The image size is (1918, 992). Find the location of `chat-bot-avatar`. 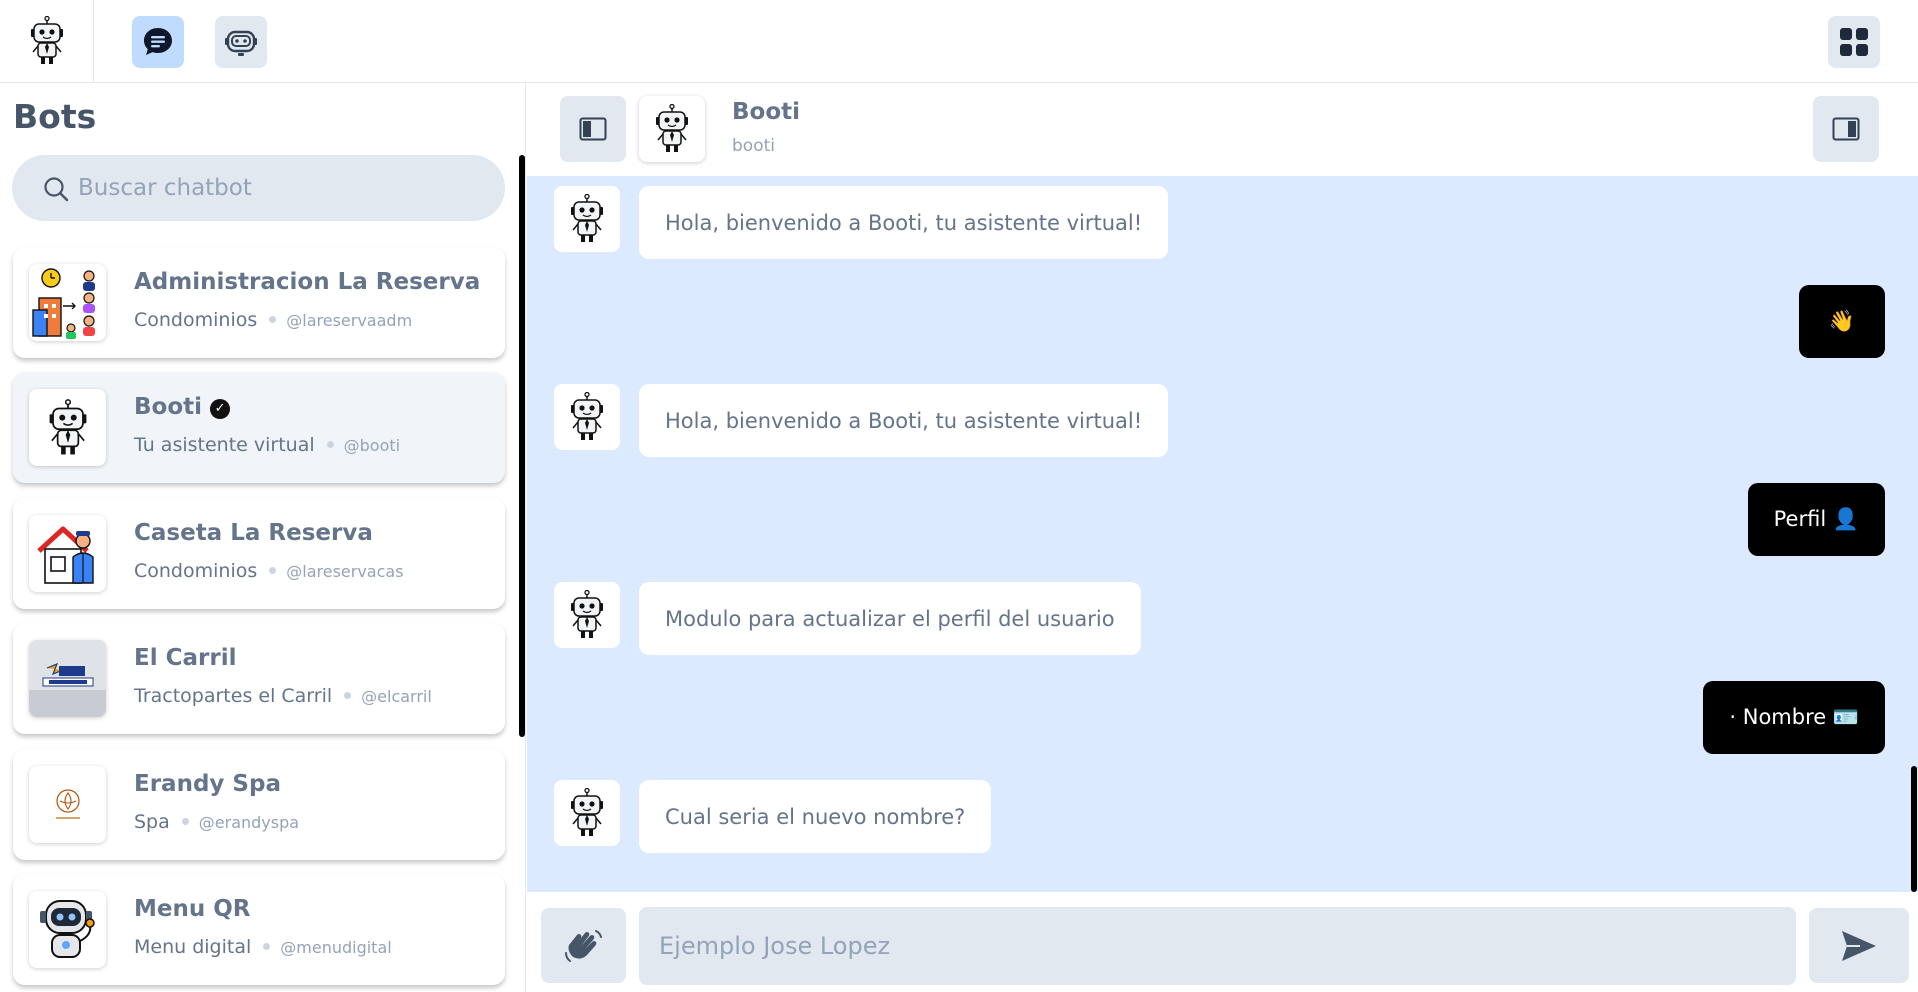

chat-bot-avatar is located at coordinates (672, 129).